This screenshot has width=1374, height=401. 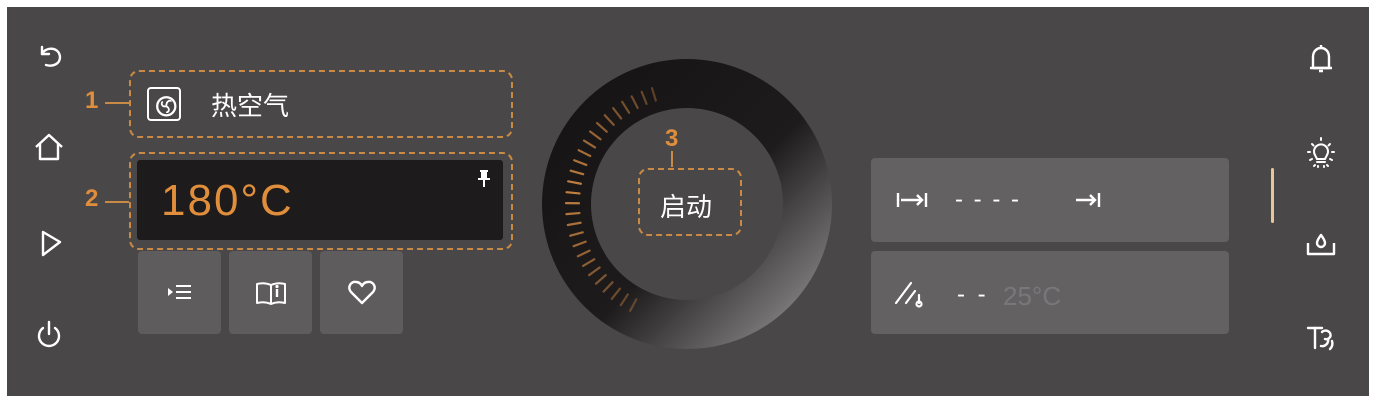 I want to click on heart-icon, so click(x=361, y=292).